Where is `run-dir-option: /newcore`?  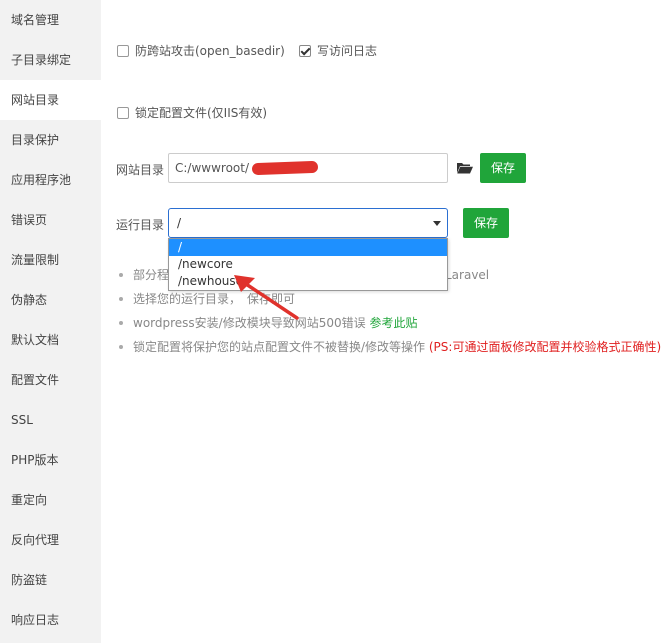 run-dir-option: /newcore is located at coordinates (308, 264).